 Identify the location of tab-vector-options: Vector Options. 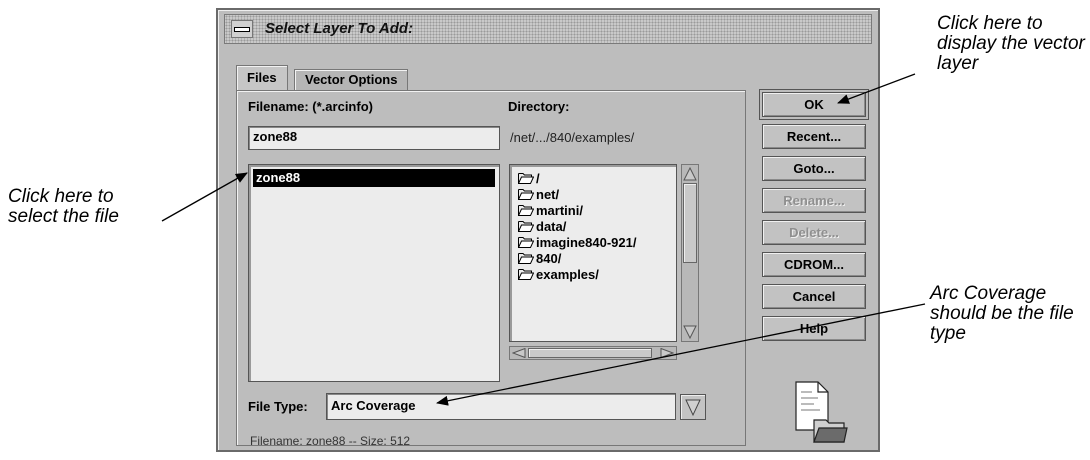
(351, 80).